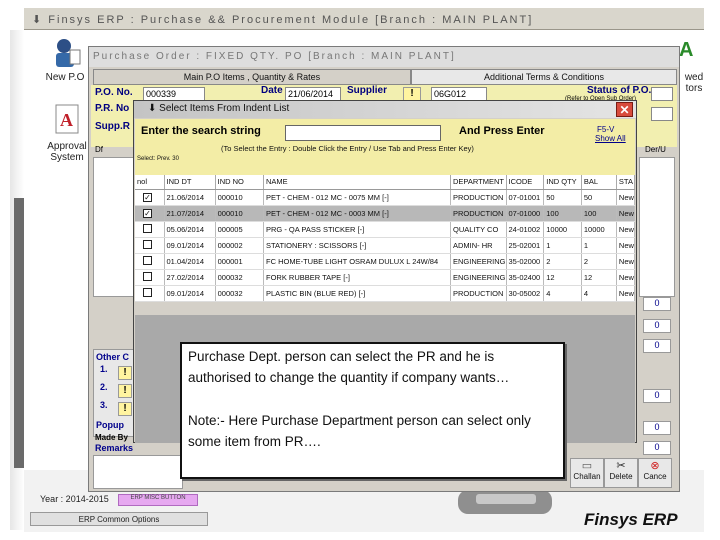  Describe the element at coordinates (174, 94) in the screenshot. I see `po-no-field: 000339` at that location.